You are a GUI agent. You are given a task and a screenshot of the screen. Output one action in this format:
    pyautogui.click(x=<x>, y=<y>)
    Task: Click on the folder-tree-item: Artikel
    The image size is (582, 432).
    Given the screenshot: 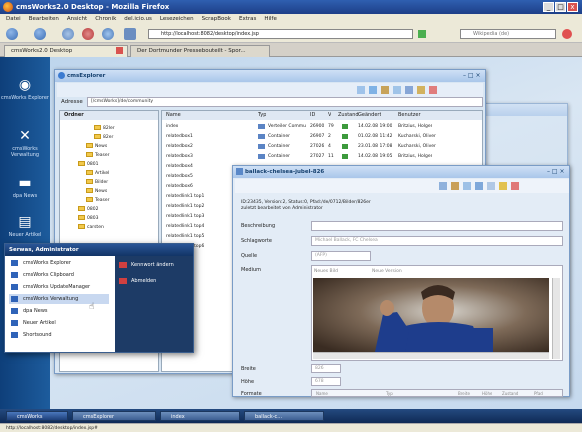 What is the action you would take?
    pyautogui.click(x=97, y=174)
    